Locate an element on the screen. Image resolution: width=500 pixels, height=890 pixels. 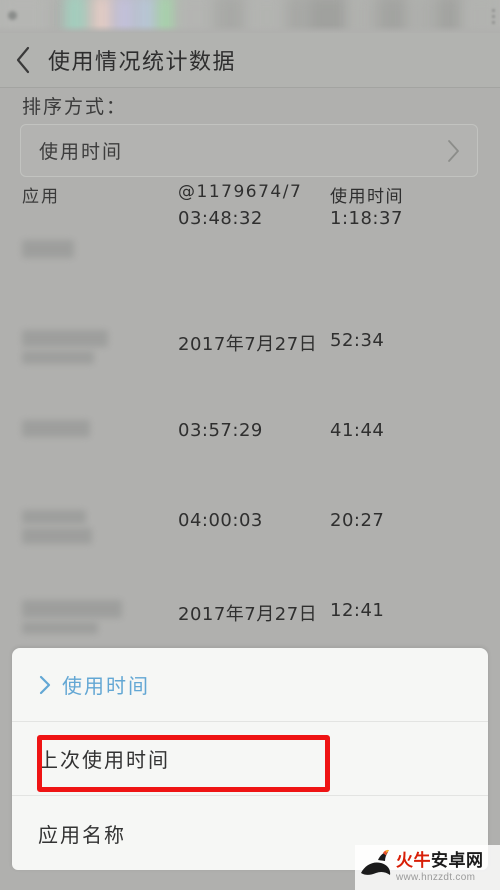
watermark-brand: 火牛安卓网 is located at coordinates (440, 860).